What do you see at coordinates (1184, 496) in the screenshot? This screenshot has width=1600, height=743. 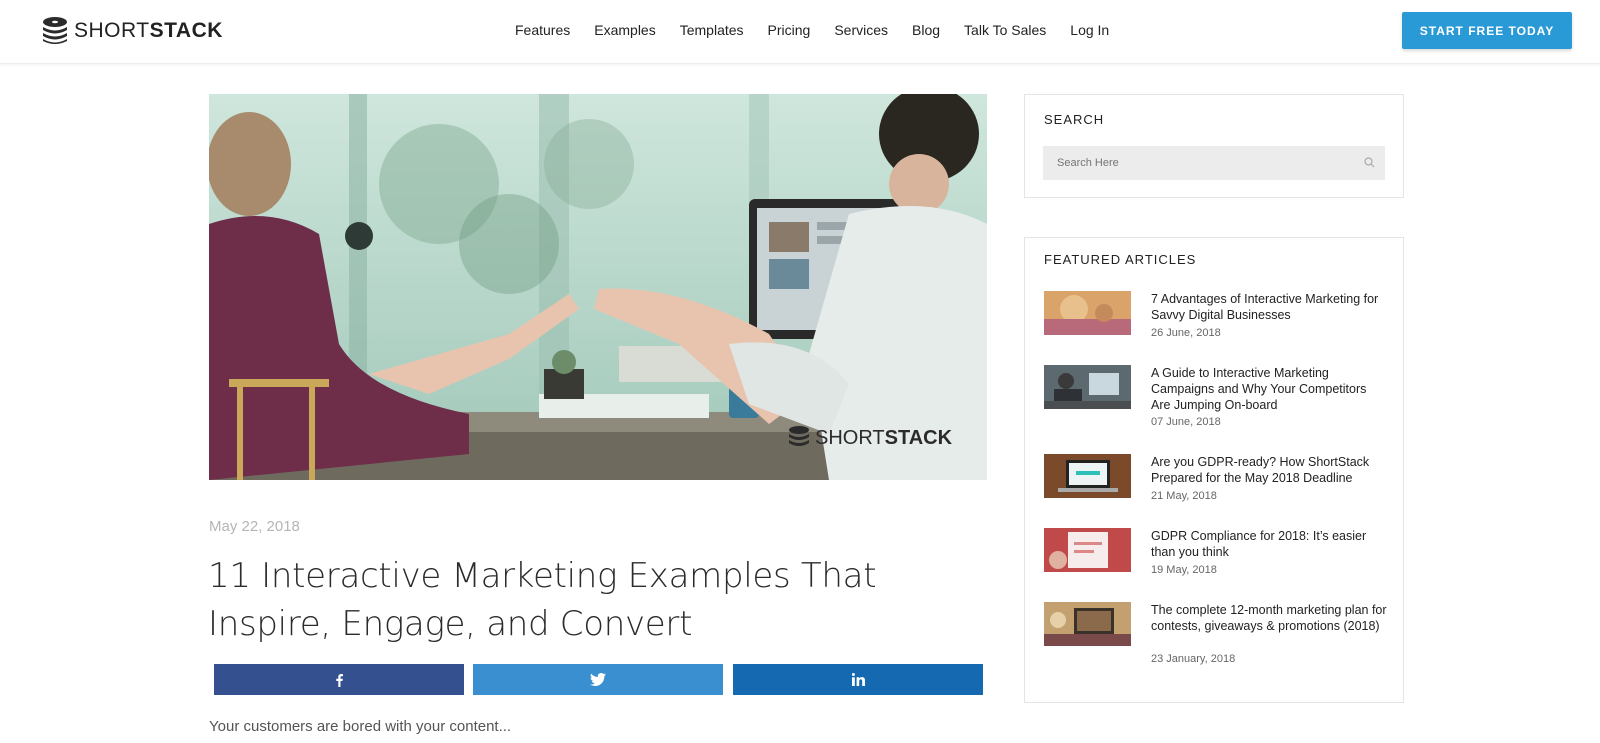 I see `article-date: 21 May, 2018` at bounding box center [1184, 496].